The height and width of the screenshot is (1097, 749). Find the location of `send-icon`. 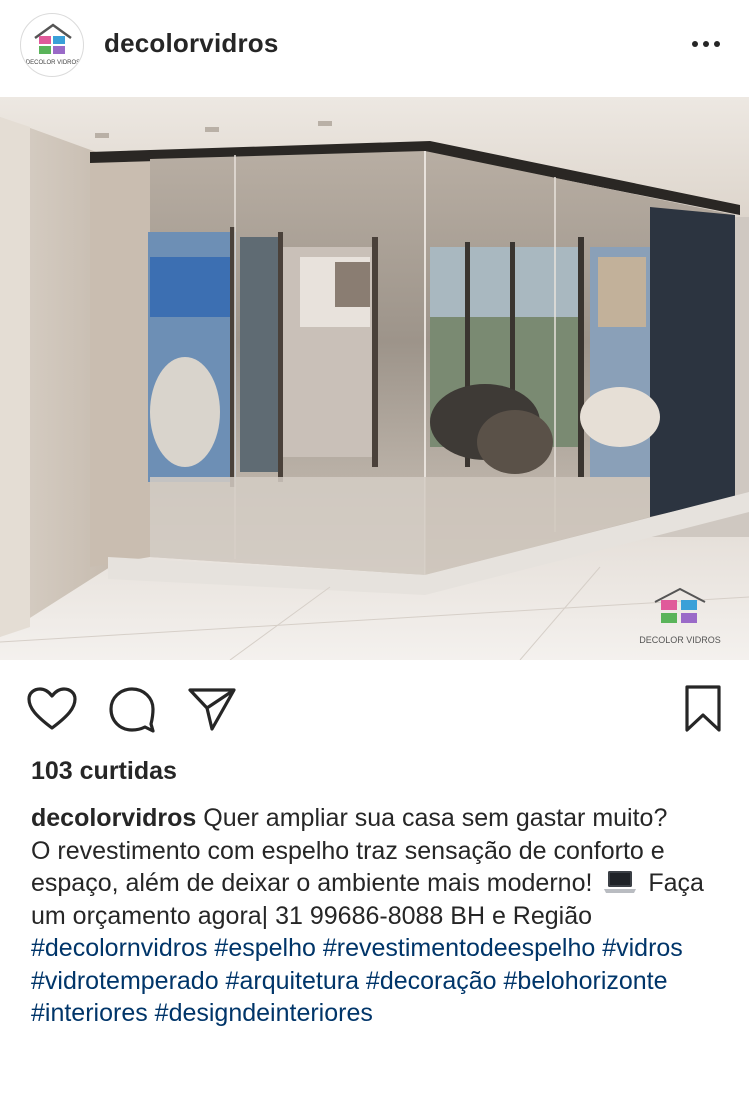

send-icon is located at coordinates (212, 709).